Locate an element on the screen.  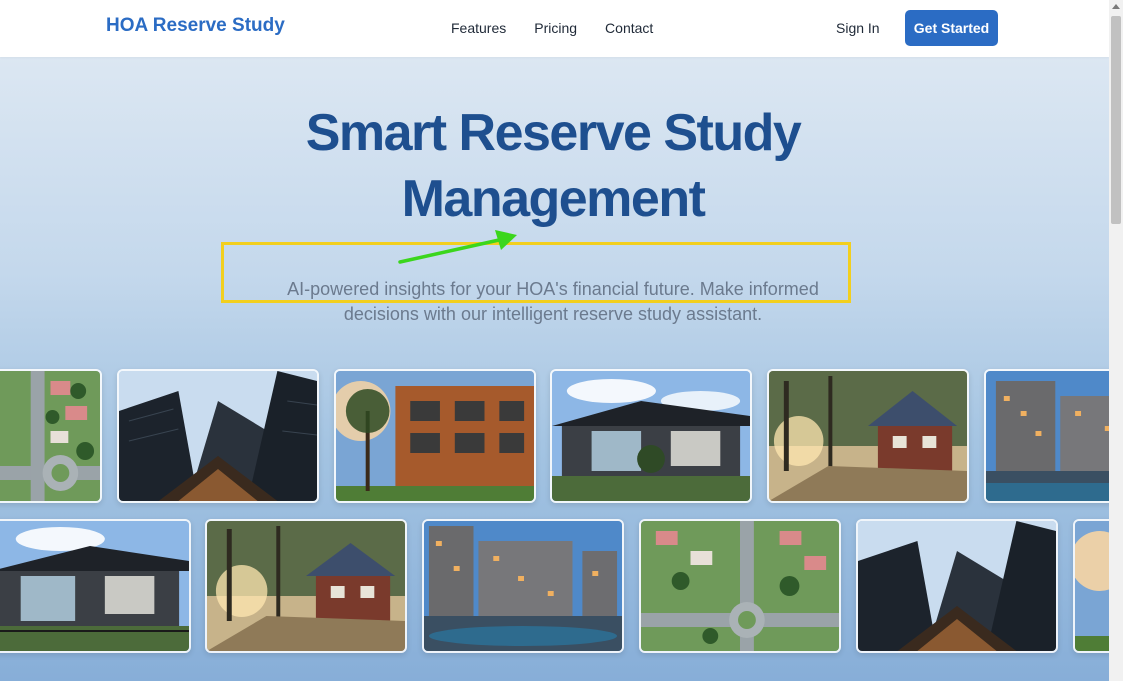
scroll-up-arrow-icon is located at coordinates (1116, 6).